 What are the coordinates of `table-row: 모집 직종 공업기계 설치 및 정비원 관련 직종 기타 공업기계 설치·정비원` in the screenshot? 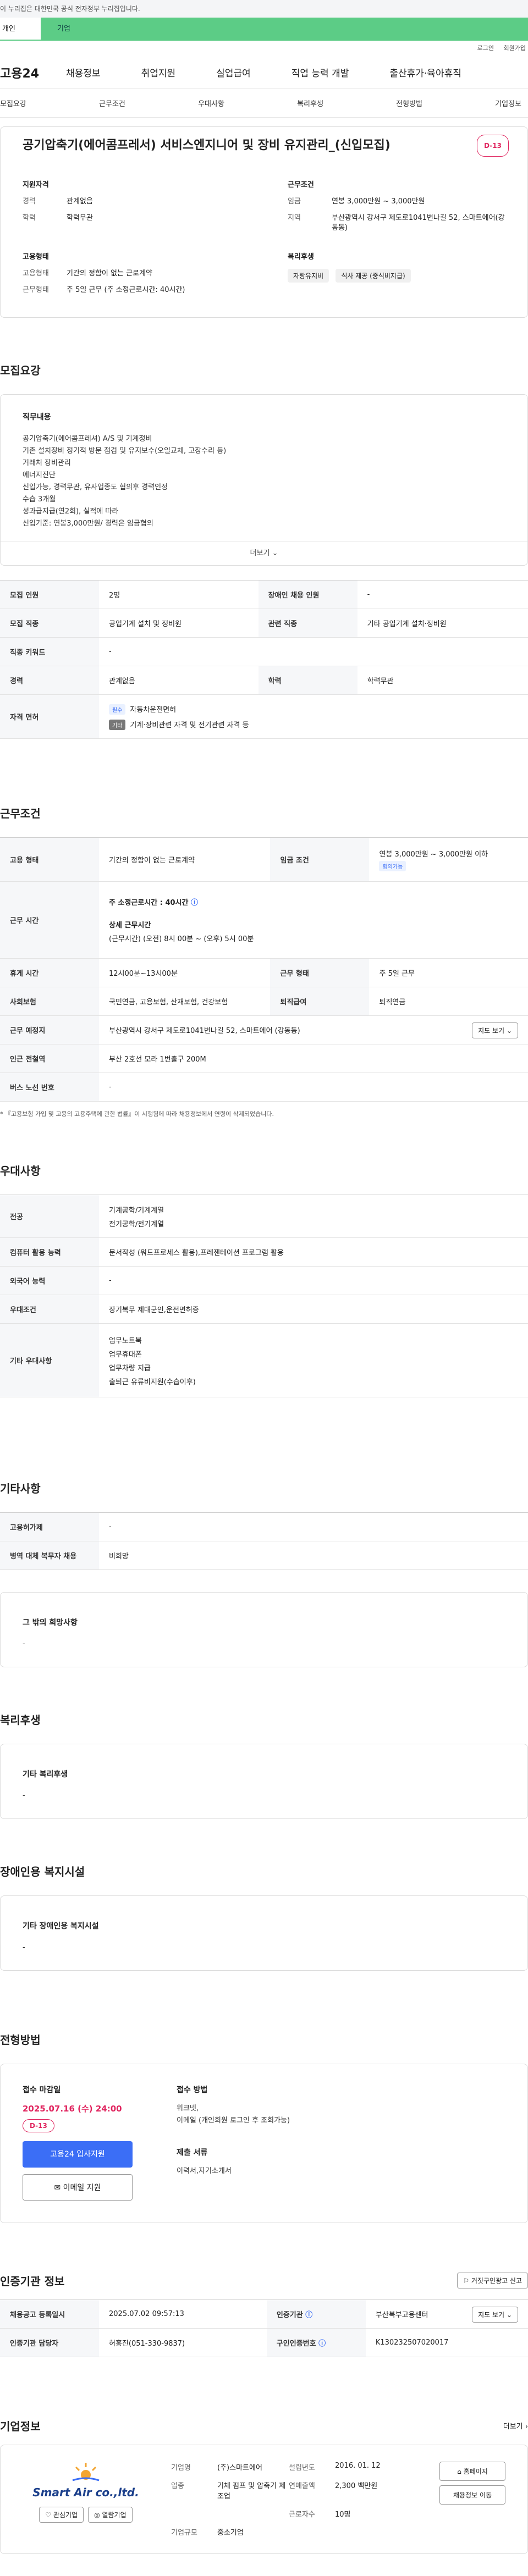 It's located at (264, 623).